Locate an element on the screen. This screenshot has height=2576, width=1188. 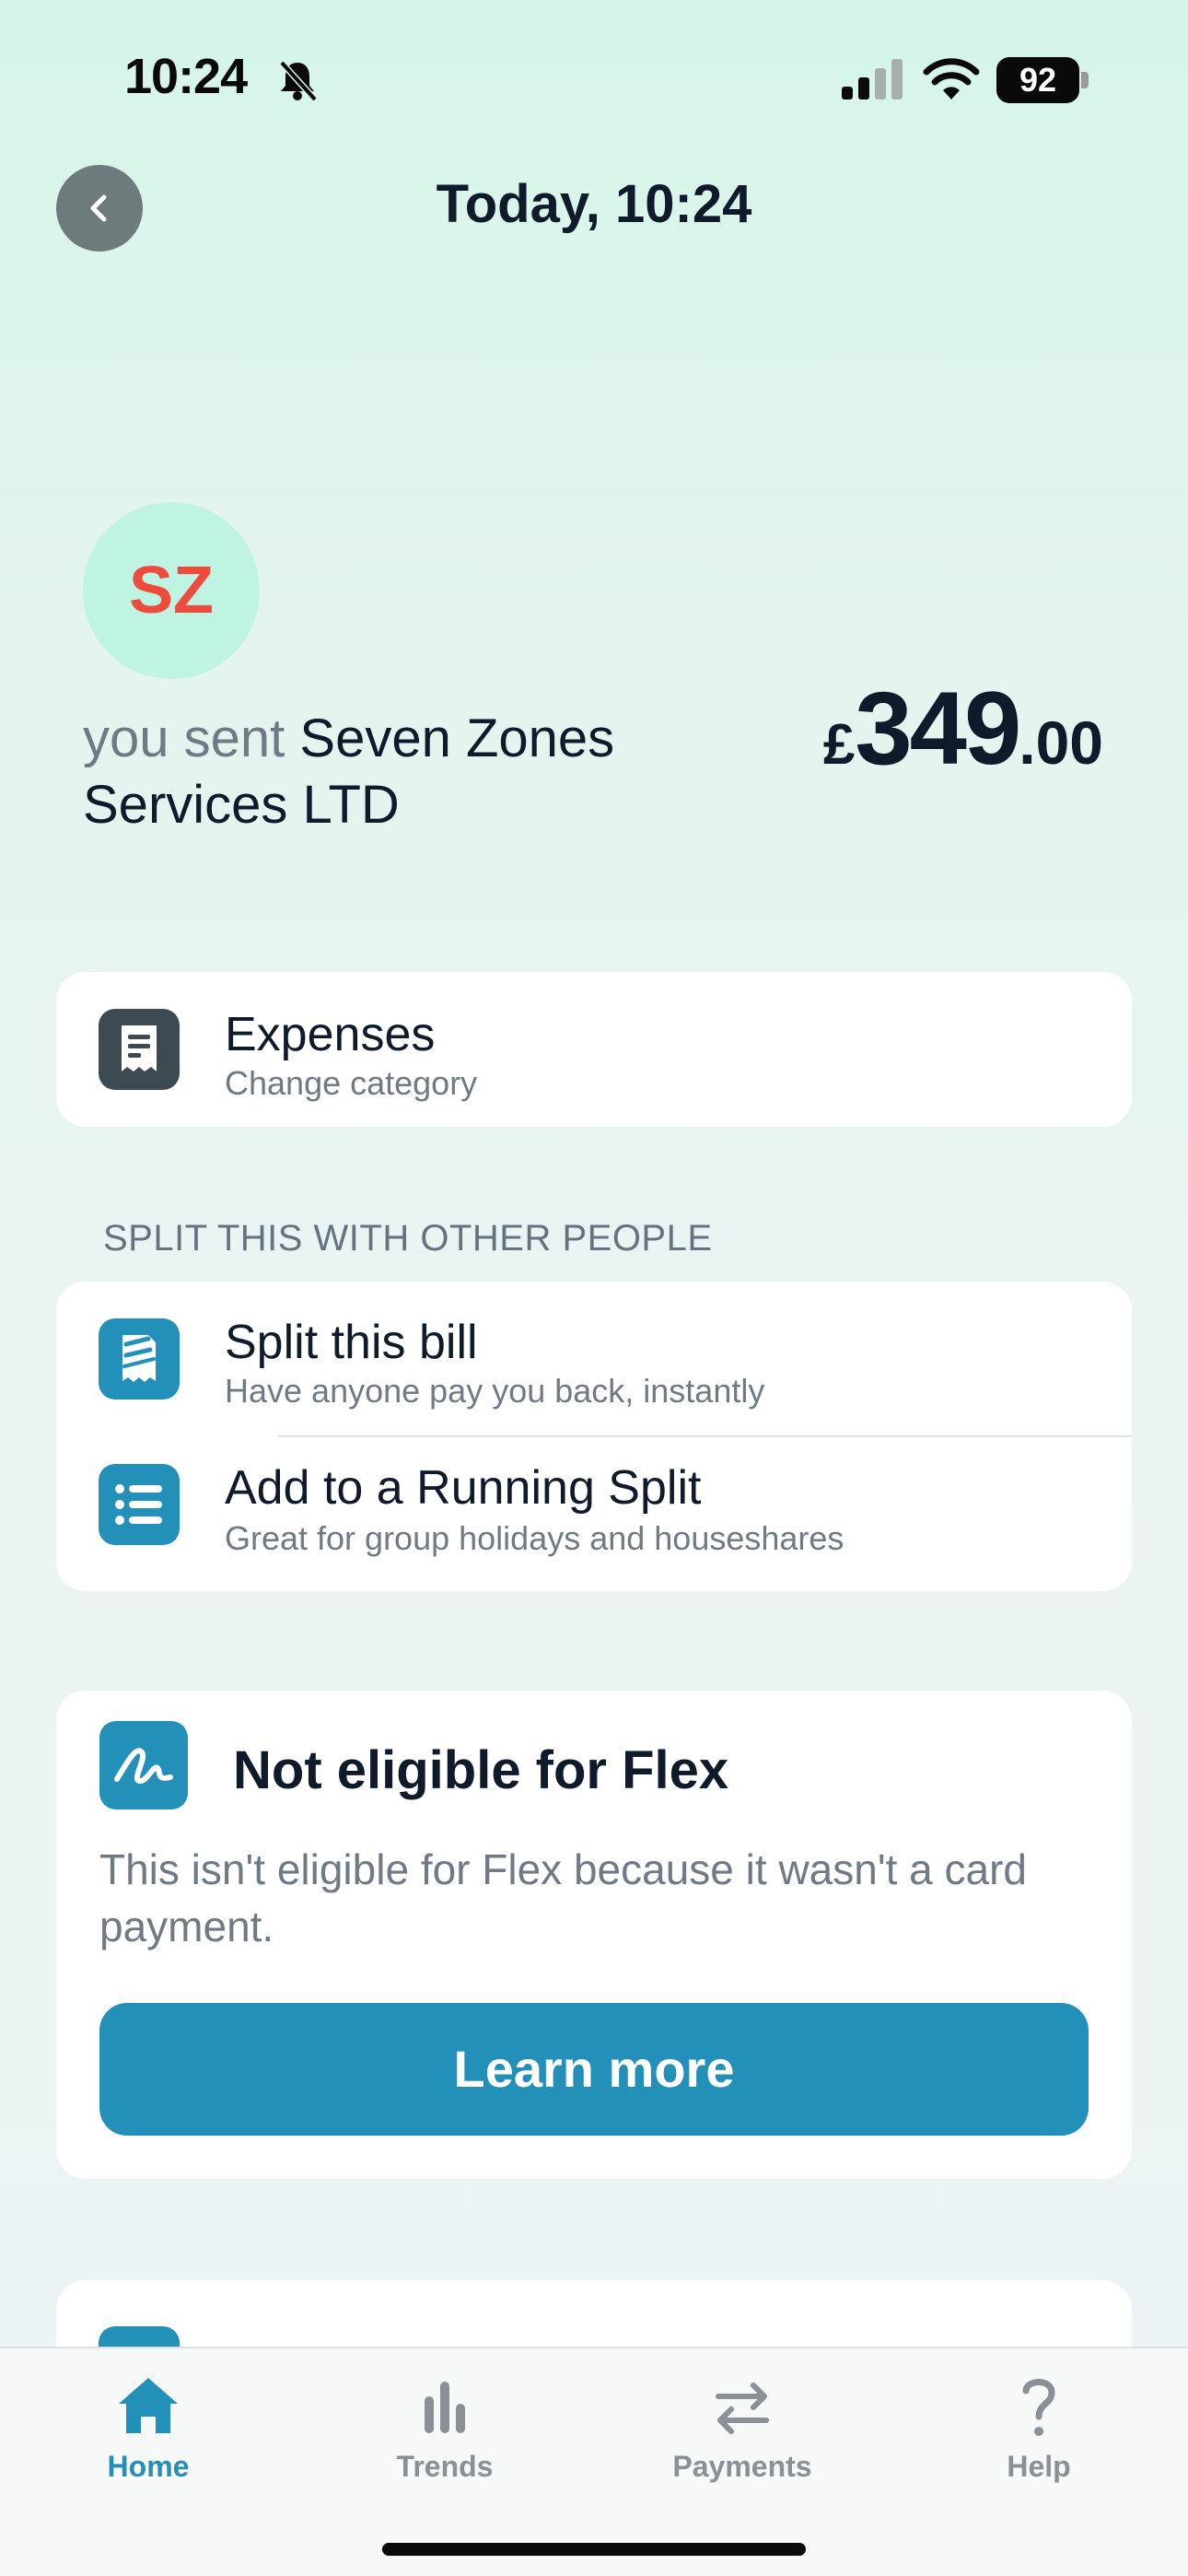
question-icon is located at coordinates (1038, 2407).